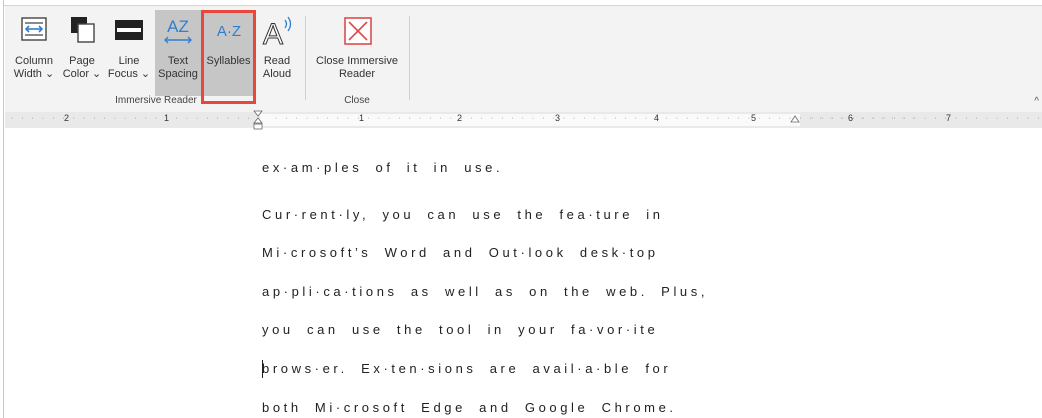 This screenshot has height=418, width=1042. Describe the element at coordinates (258, 120) in the screenshot. I see `indent-marker-icon` at that location.